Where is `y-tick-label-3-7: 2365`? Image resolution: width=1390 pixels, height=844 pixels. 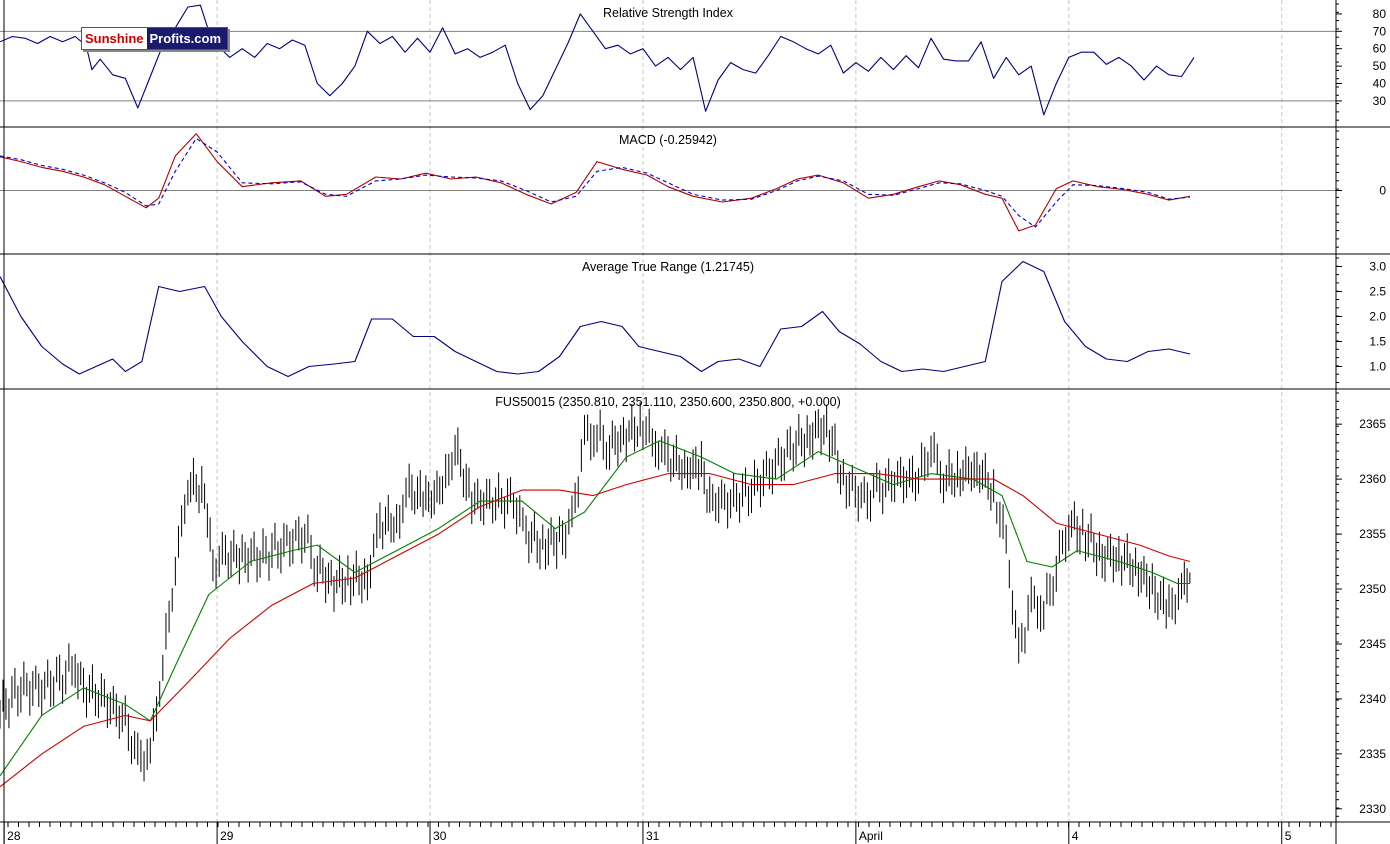
y-tick-label-3-7: 2365 is located at coordinates (1372, 424).